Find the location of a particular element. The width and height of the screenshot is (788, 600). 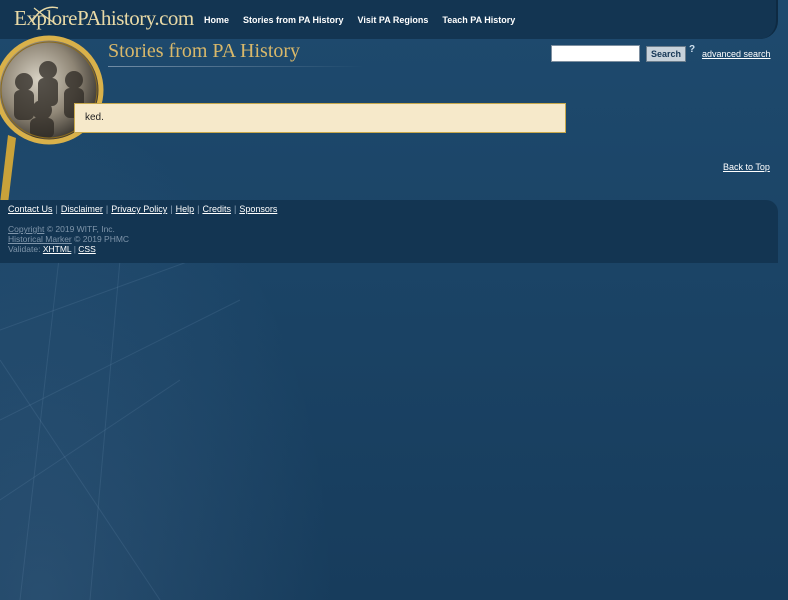

nav-regions: Visit PA Regions is located at coordinates (393, 20).